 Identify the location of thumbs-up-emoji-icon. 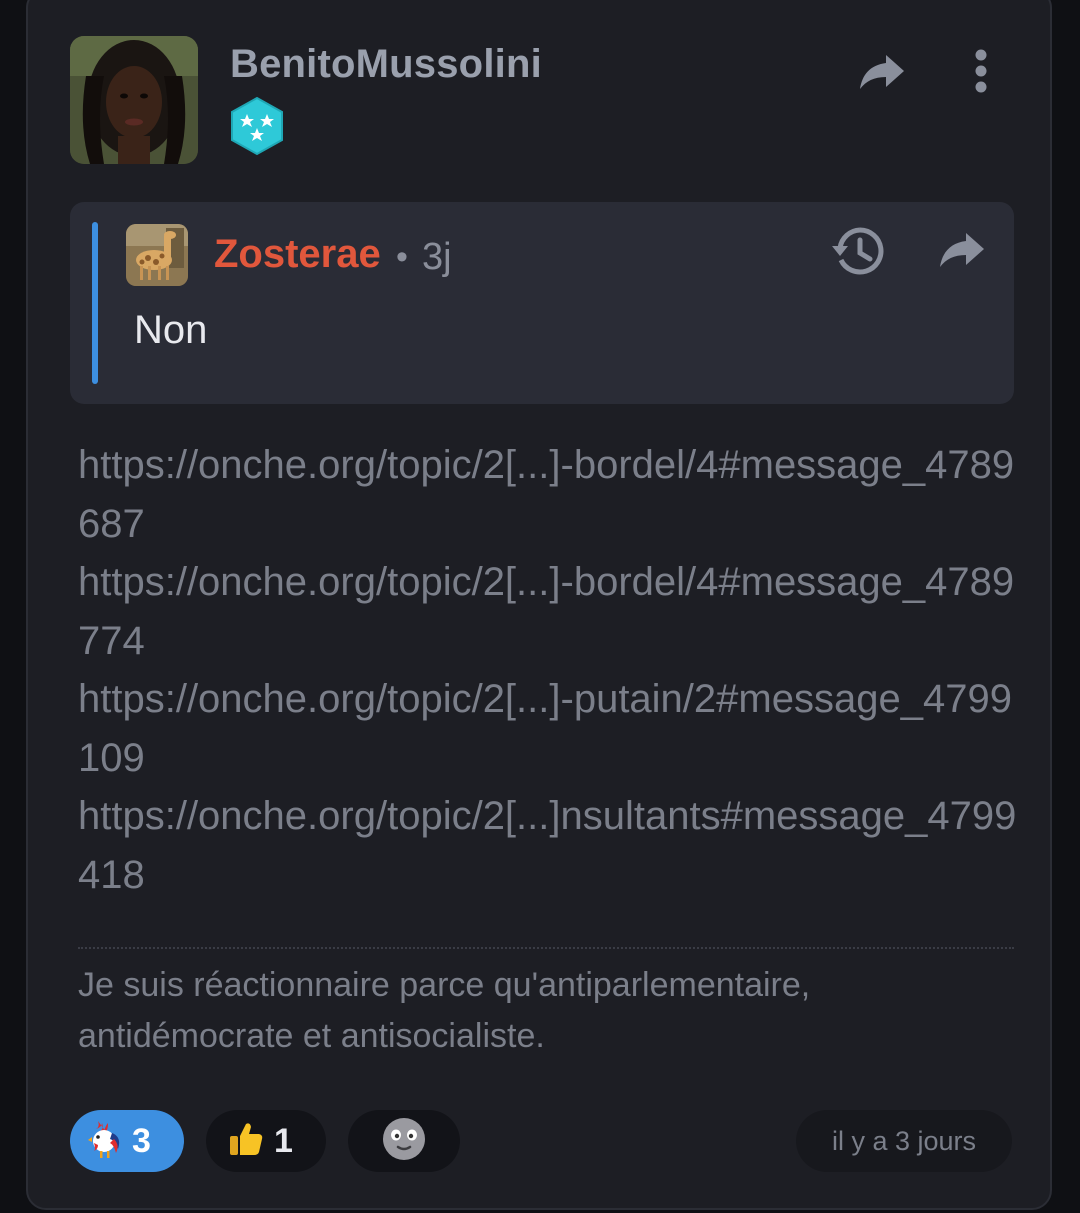
(246, 1141).